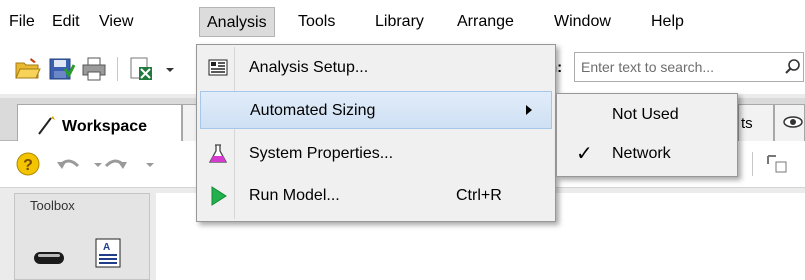 The height and width of the screenshot is (280, 805). Describe the element at coordinates (641, 153) in the screenshot. I see `submenu-item-label: Network` at that location.